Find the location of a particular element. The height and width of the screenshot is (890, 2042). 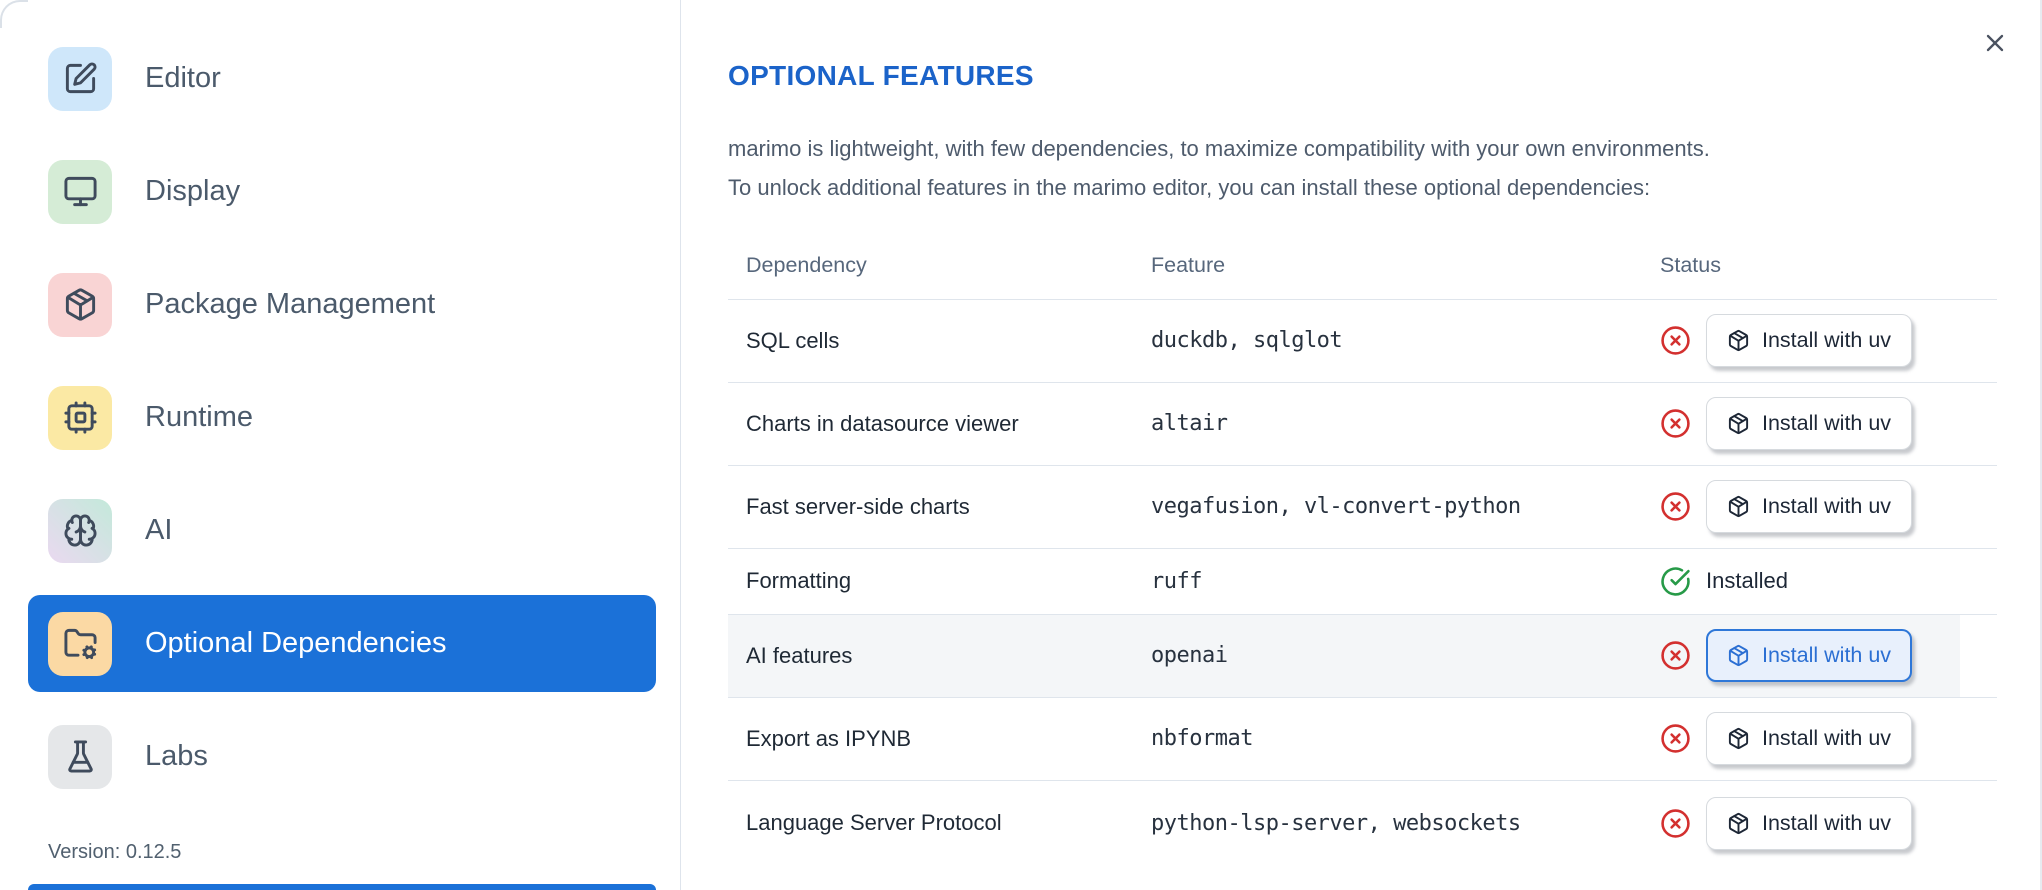

sidebar-item-label: Package Management is located at coordinates (290, 304).